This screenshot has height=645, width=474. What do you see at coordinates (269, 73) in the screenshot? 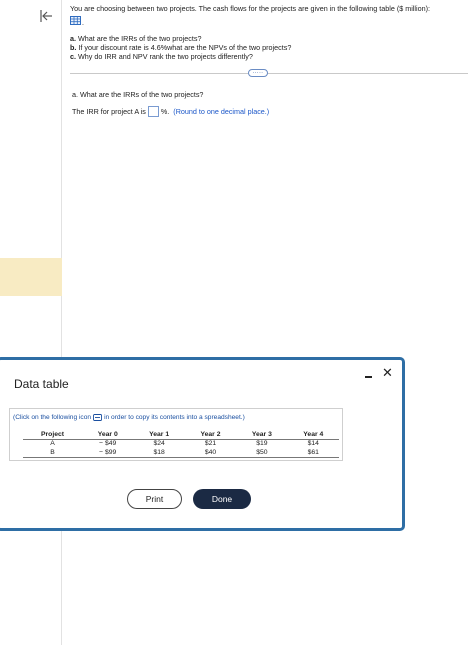
I see `section-divider` at bounding box center [269, 73].